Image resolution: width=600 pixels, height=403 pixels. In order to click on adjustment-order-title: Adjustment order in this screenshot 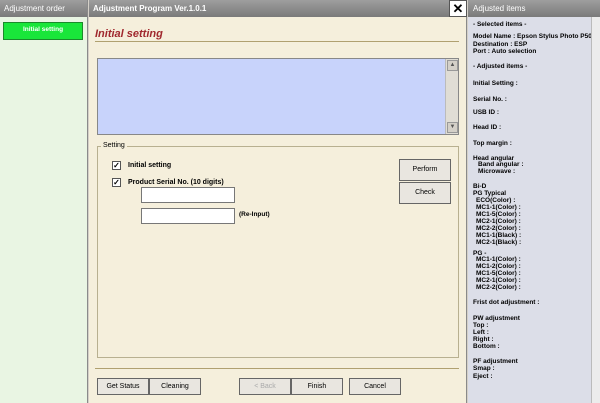, I will do `click(43, 8)`.